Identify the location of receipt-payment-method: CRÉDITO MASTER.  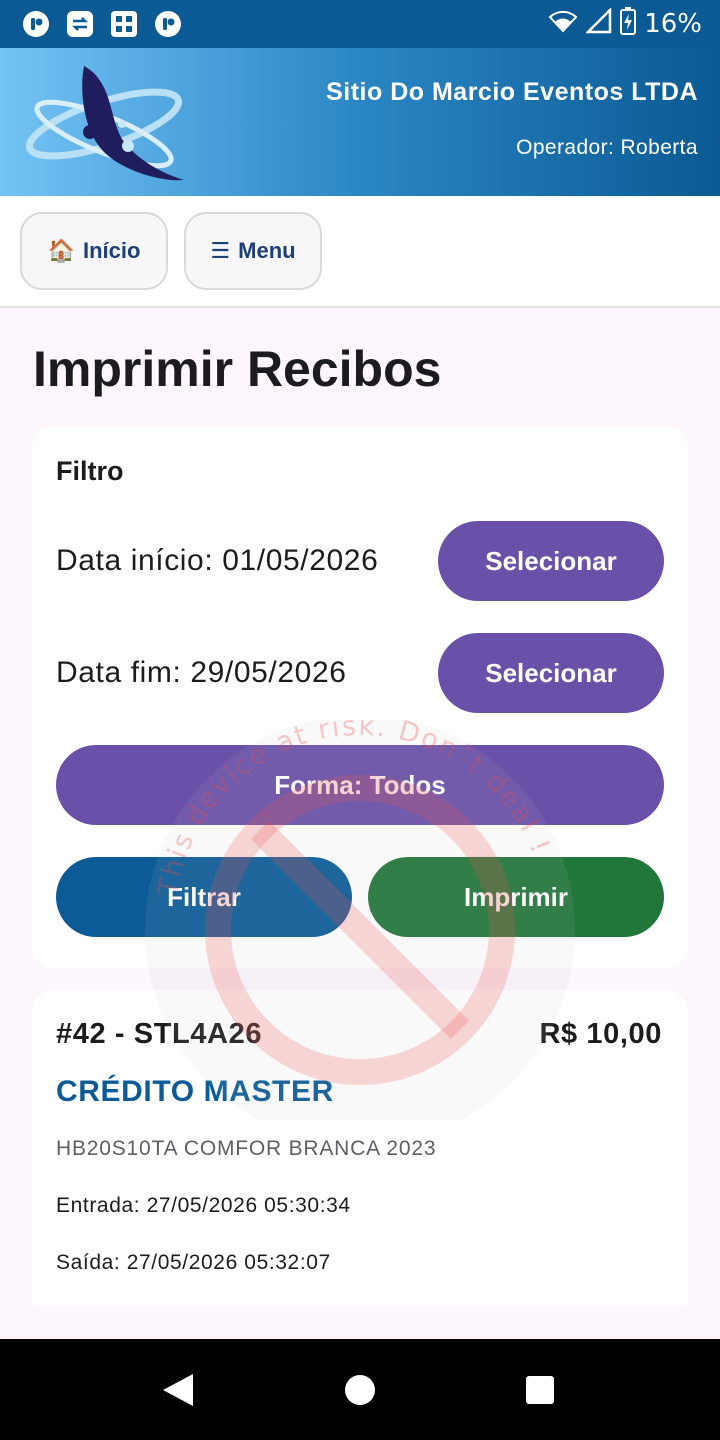
(195, 1091).